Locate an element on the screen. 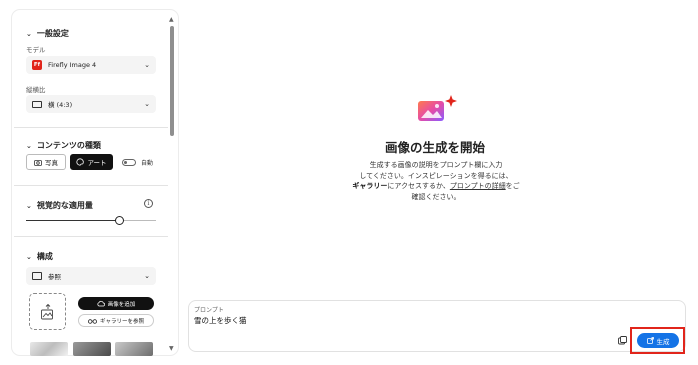 This screenshot has height=365, width=698. image-upload-icon is located at coordinates (46, 311).